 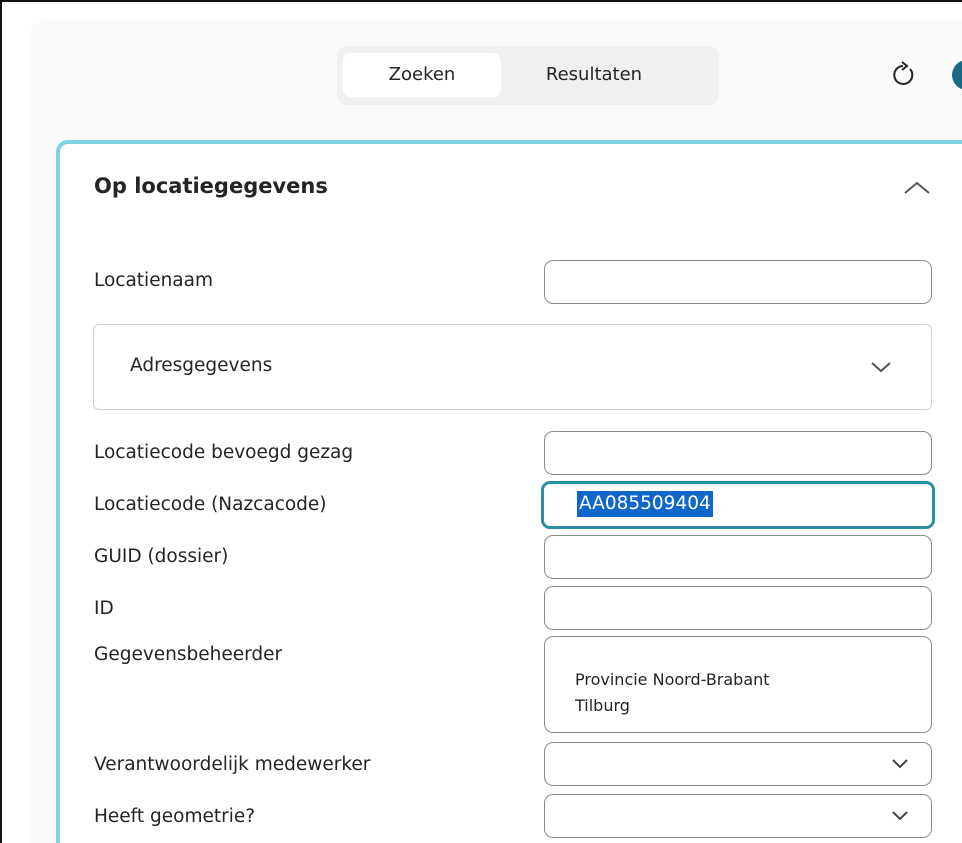 I want to click on medewerker-select, so click(x=738, y=764).